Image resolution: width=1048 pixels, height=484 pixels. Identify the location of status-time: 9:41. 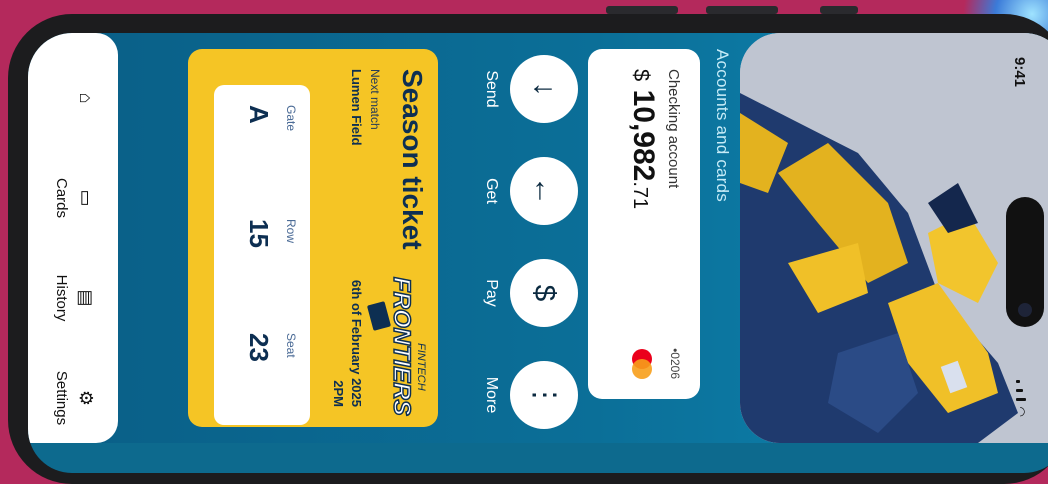
(1019, 72).